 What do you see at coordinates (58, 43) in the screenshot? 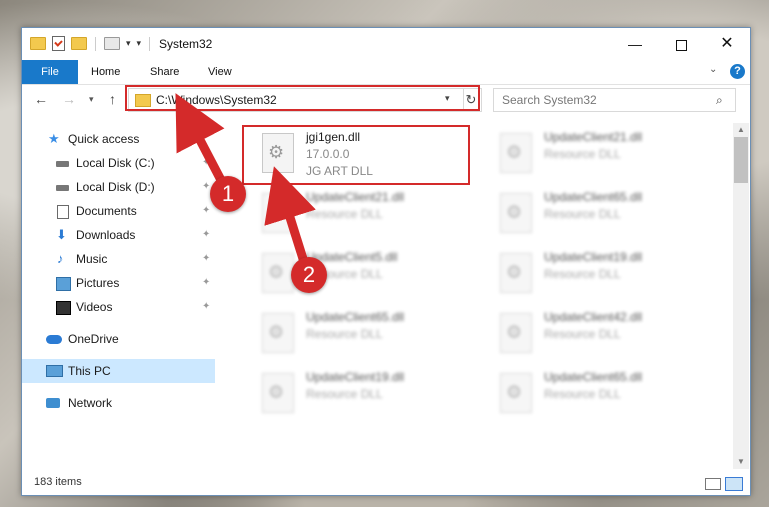
I see `properties-icon` at bounding box center [58, 43].